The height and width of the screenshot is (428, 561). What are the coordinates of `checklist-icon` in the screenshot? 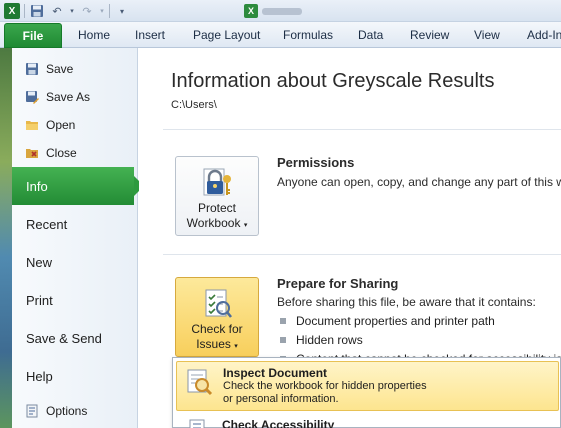 It's located at (217, 304).